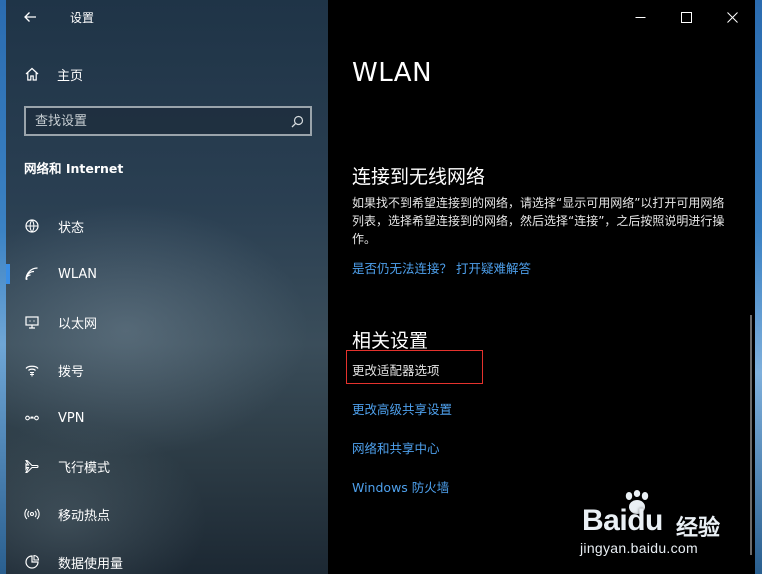 The image size is (762, 574). Describe the element at coordinates (167, 466) in the screenshot. I see `nav-item-airplane: 飞行模式` at that location.